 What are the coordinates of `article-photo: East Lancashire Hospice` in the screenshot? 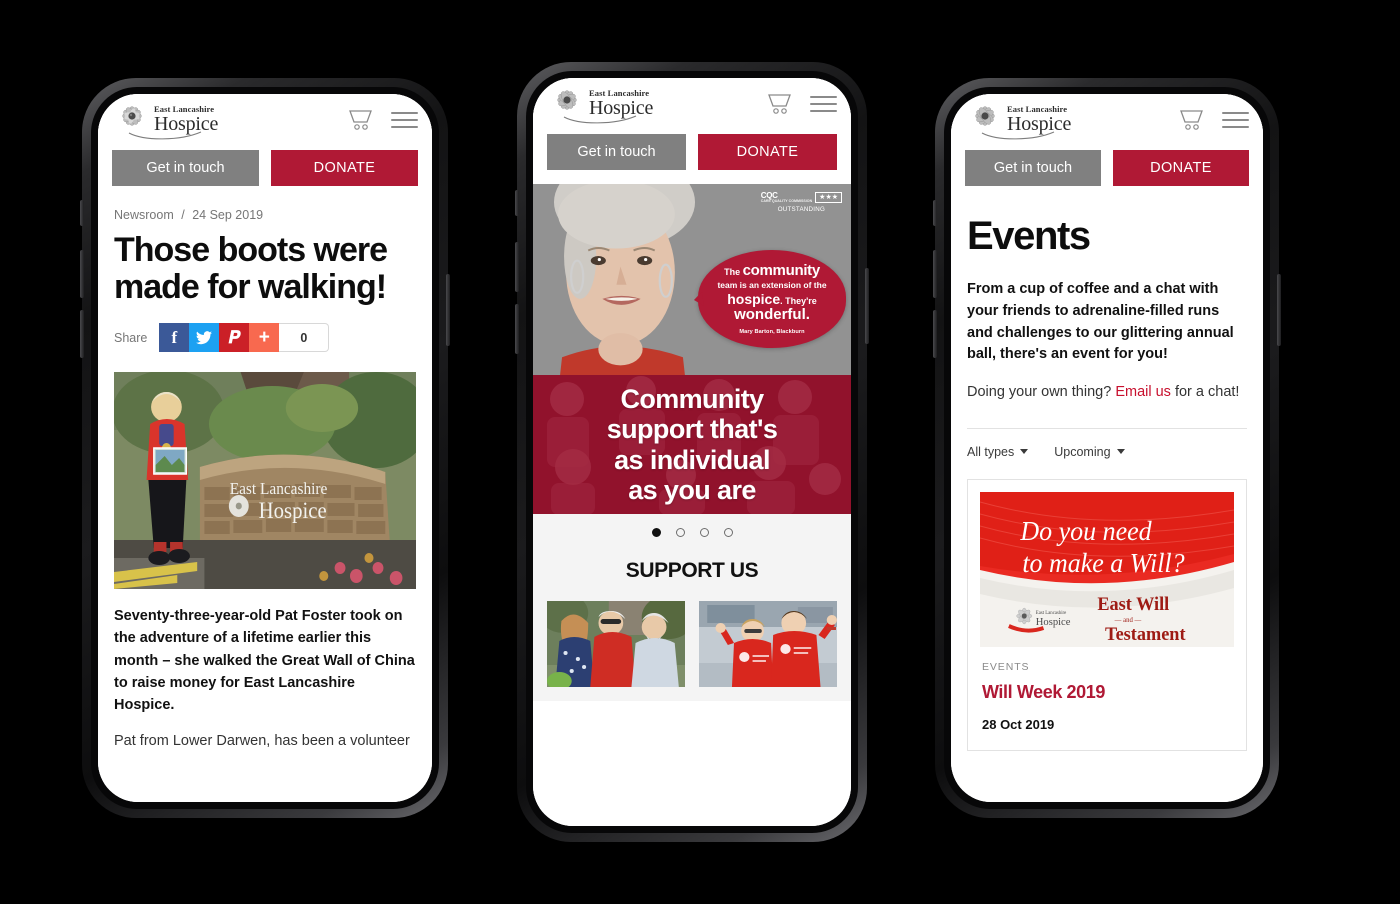 It's located at (265, 481).